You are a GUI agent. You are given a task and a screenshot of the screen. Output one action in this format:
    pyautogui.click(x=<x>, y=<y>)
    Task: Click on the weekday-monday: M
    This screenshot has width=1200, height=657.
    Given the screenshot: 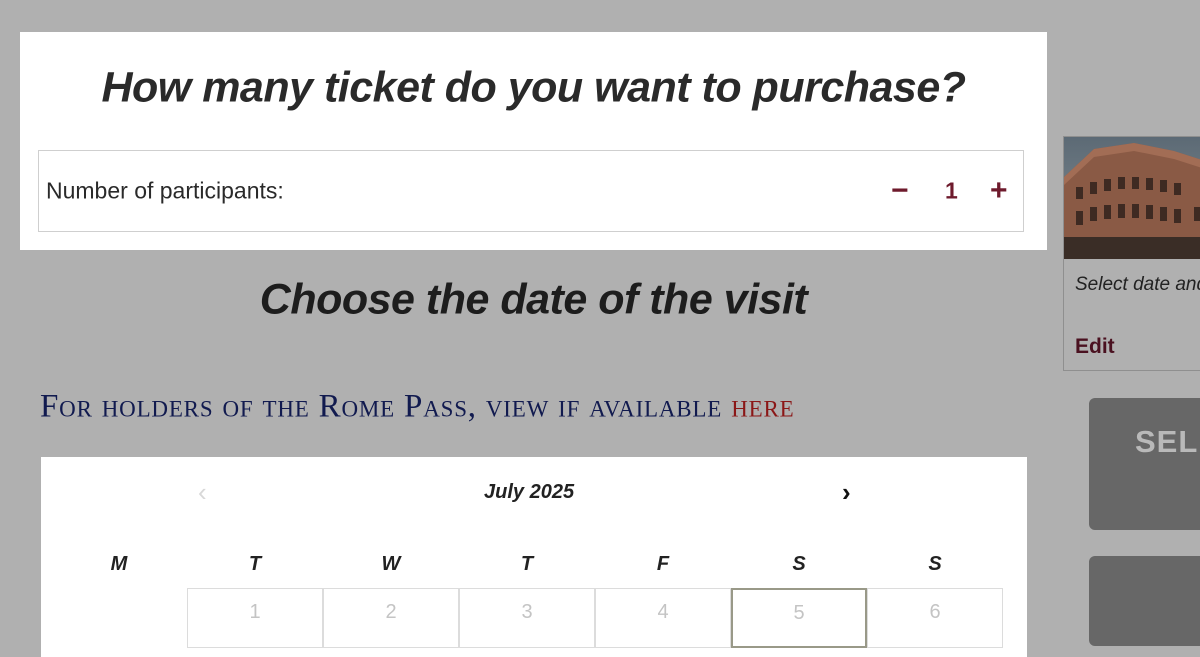 What is the action you would take?
    pyautogui.click(x=119, y=564)
    